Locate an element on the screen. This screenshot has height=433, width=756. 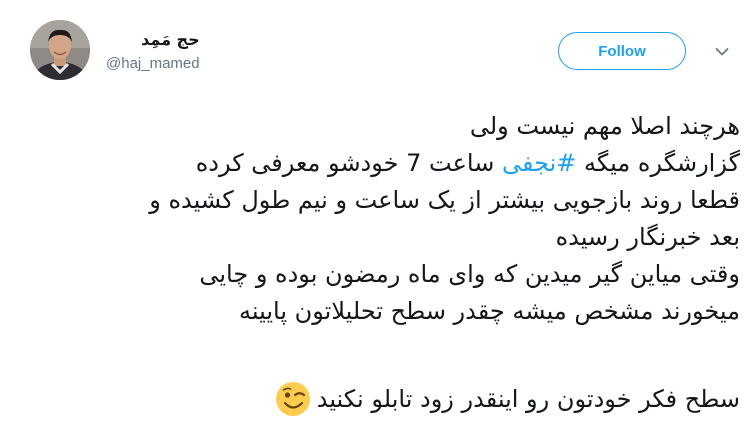
tweet-header: حج مَمِد @haj_mamed Follow is located at coordinates (380, 53).